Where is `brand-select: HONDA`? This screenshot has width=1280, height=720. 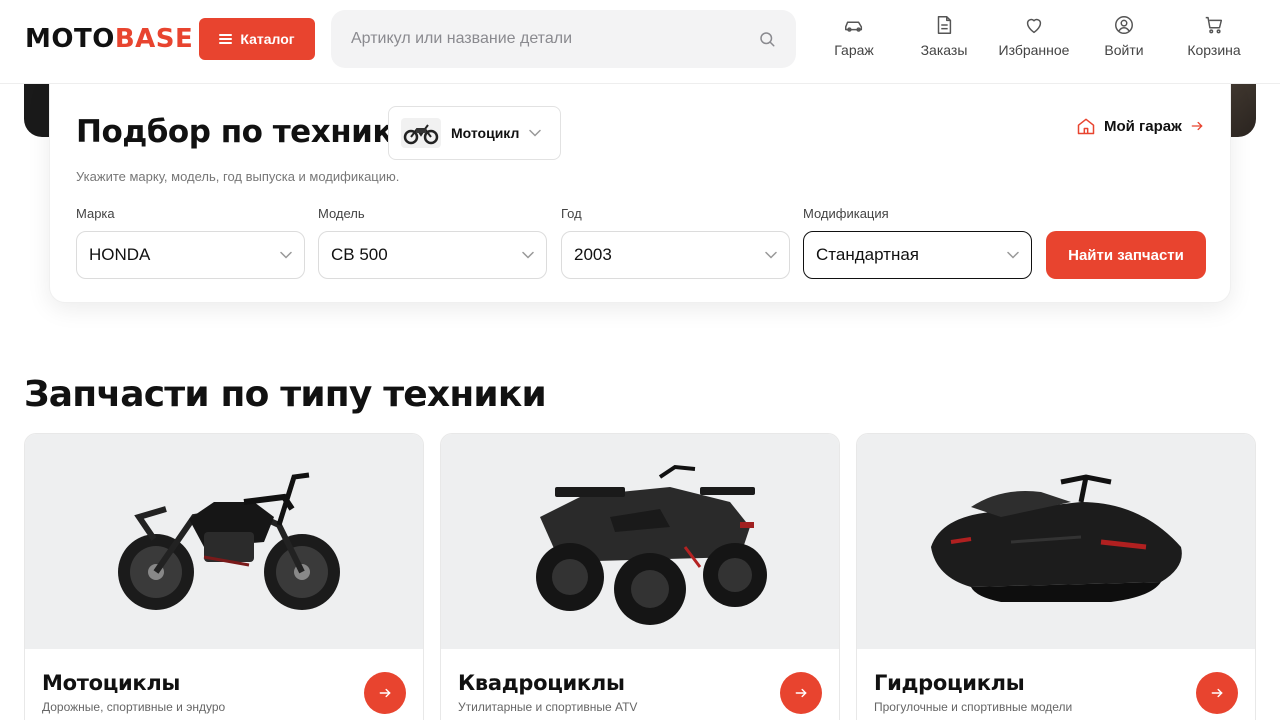 brand-select: HONDA is located at coordinates (190, 255).